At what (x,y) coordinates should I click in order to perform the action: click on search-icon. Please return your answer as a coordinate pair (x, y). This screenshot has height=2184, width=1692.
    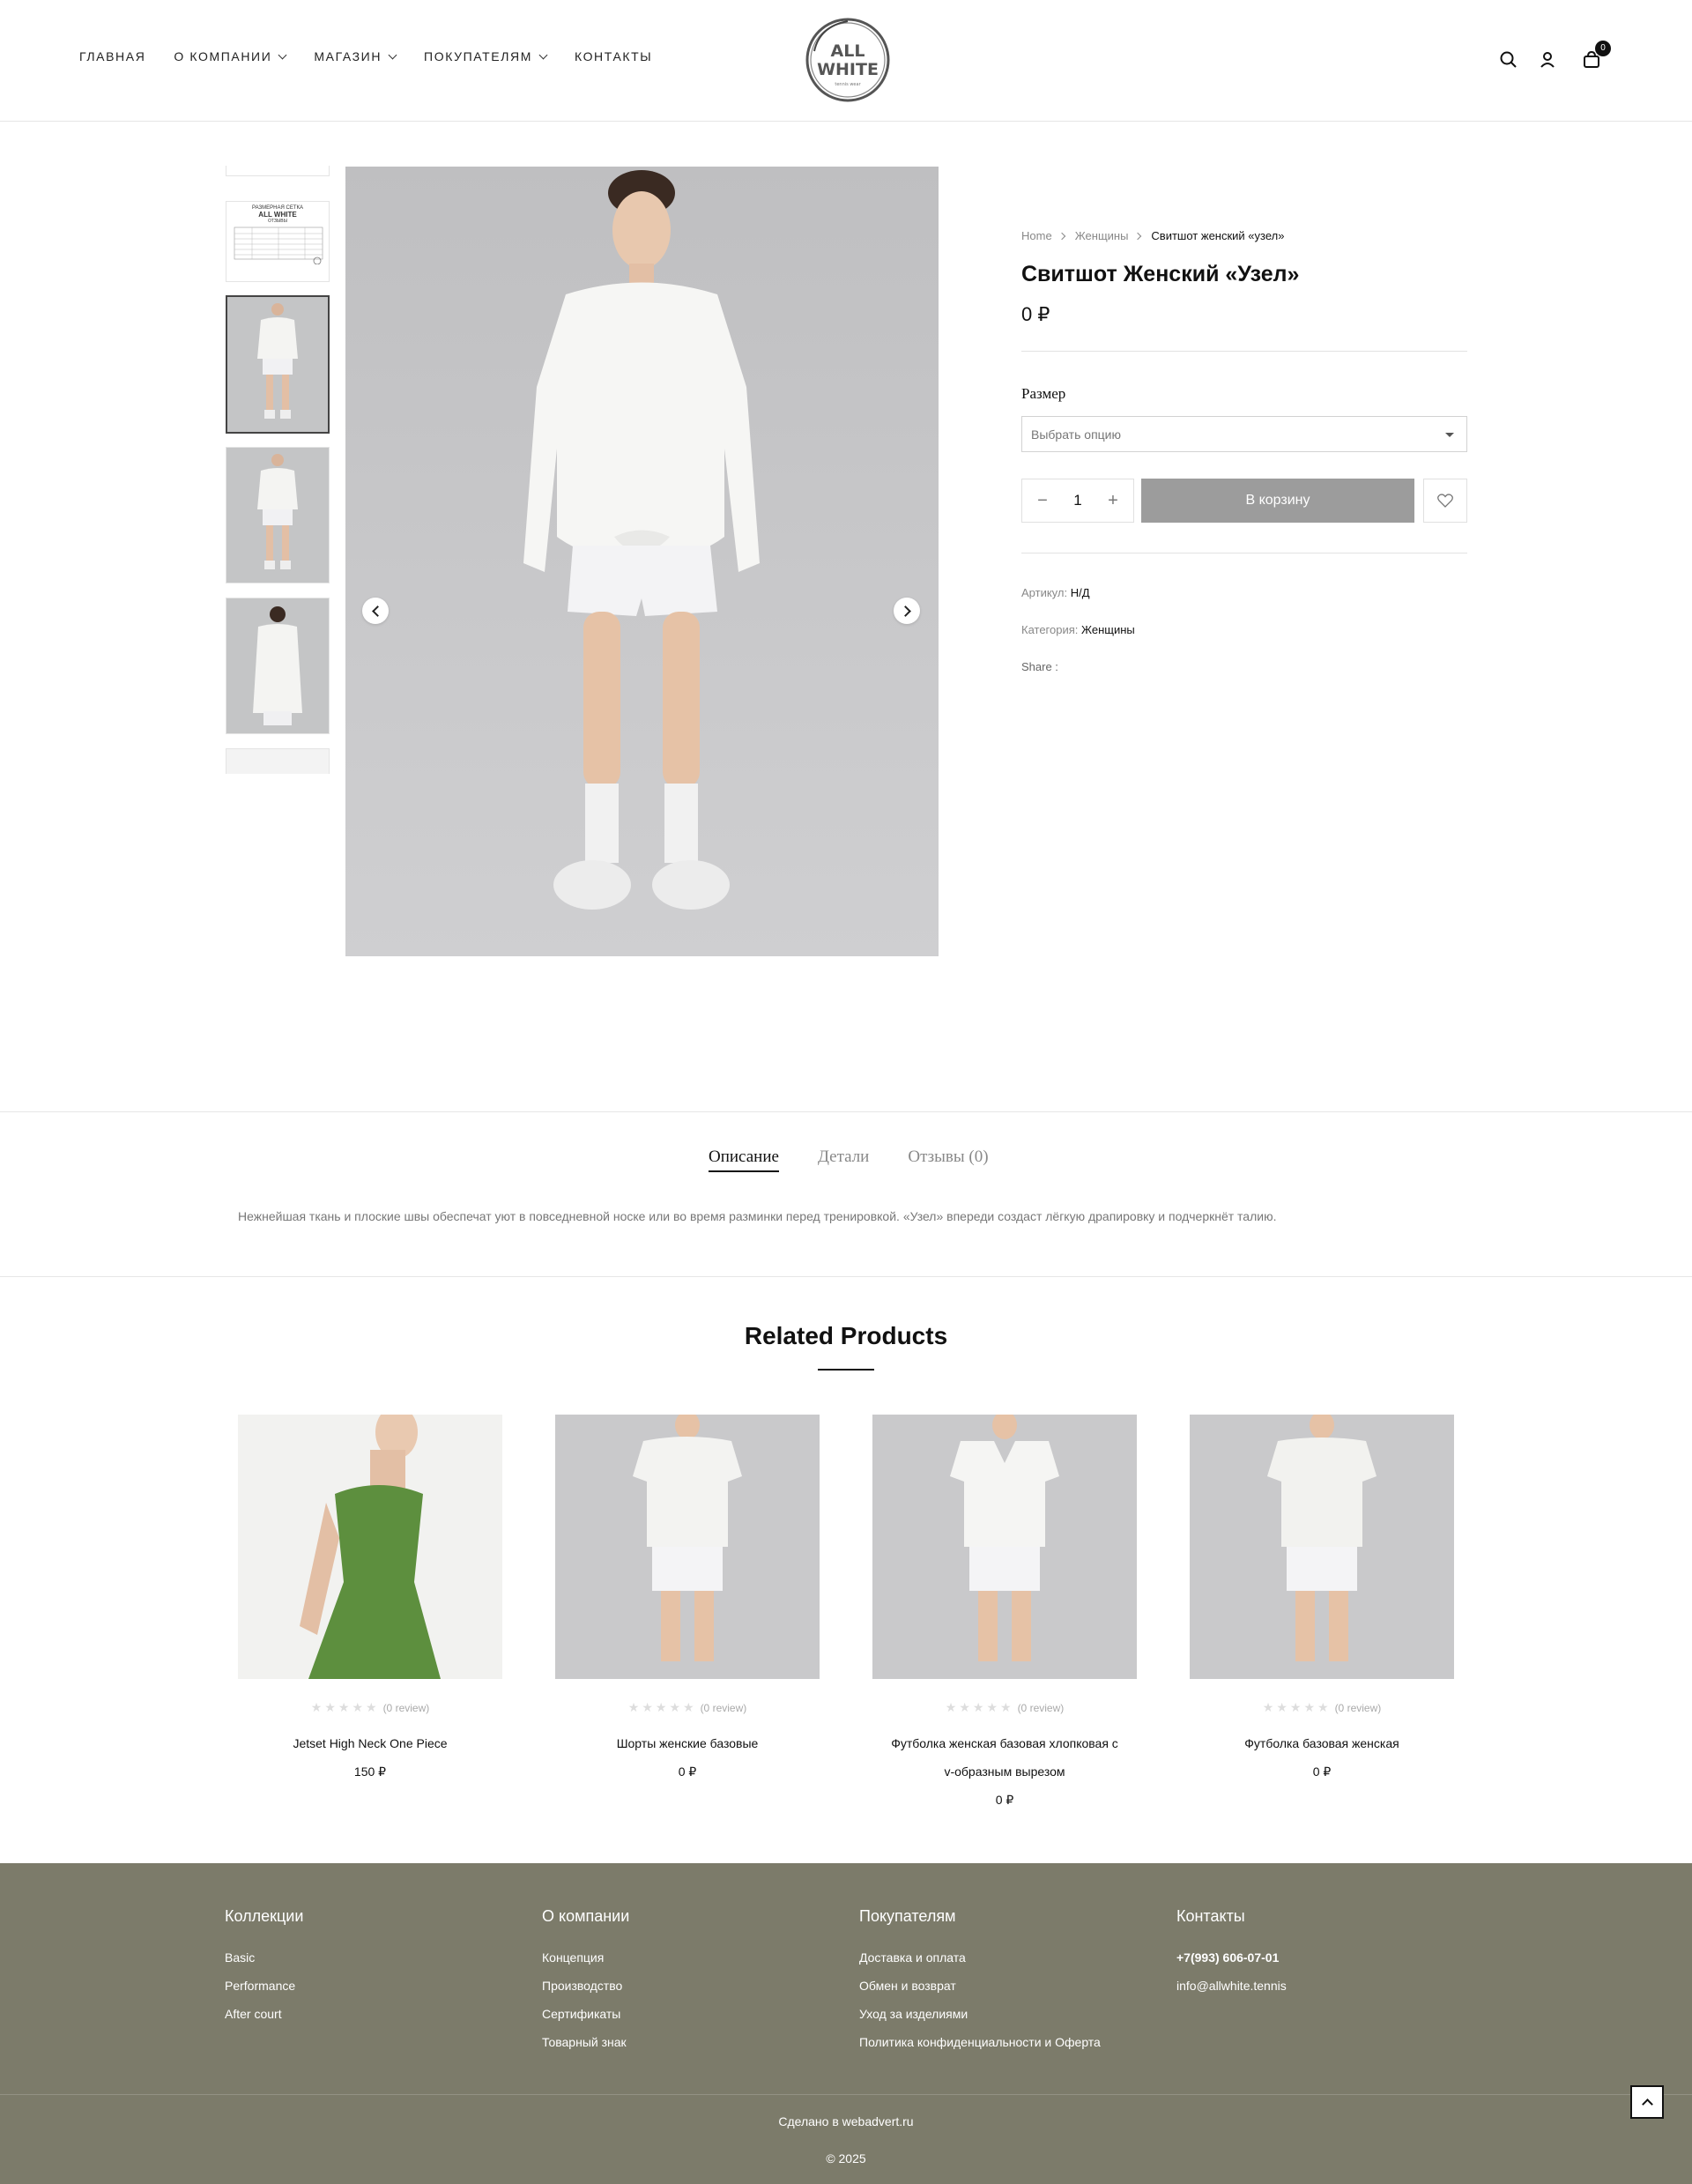
    Looking at the image, I should click on (1509, 60).